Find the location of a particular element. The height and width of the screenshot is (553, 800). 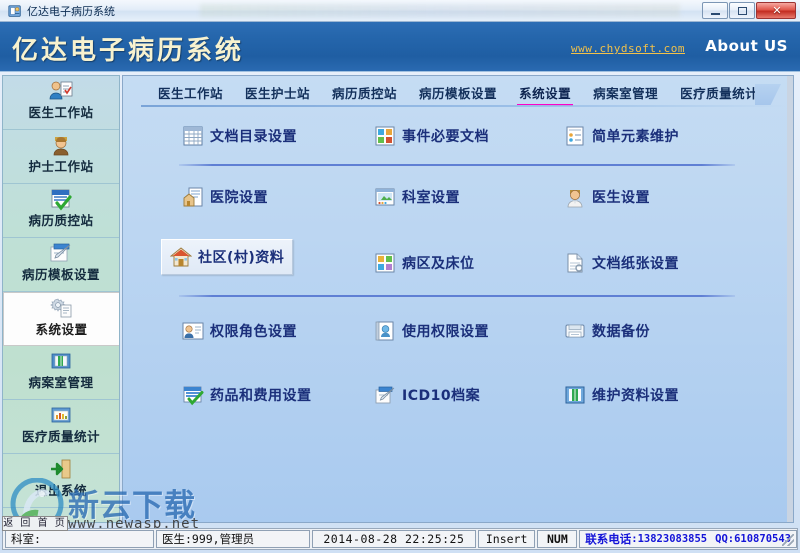

menu-item-hospital-settings: 医院设置 is located at coordinates (225, 197).